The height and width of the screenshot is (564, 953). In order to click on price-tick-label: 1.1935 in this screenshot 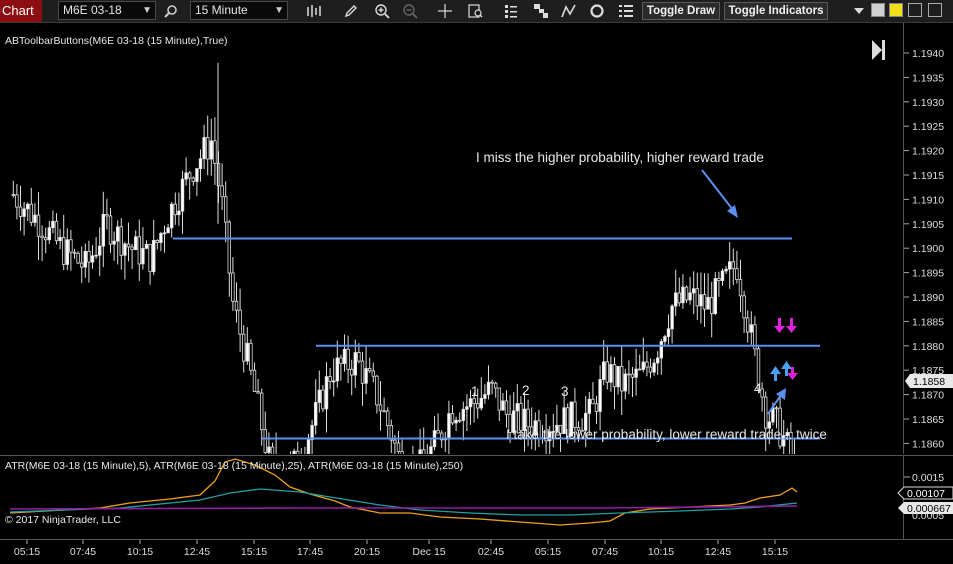, I will do `click(928, 78)`.